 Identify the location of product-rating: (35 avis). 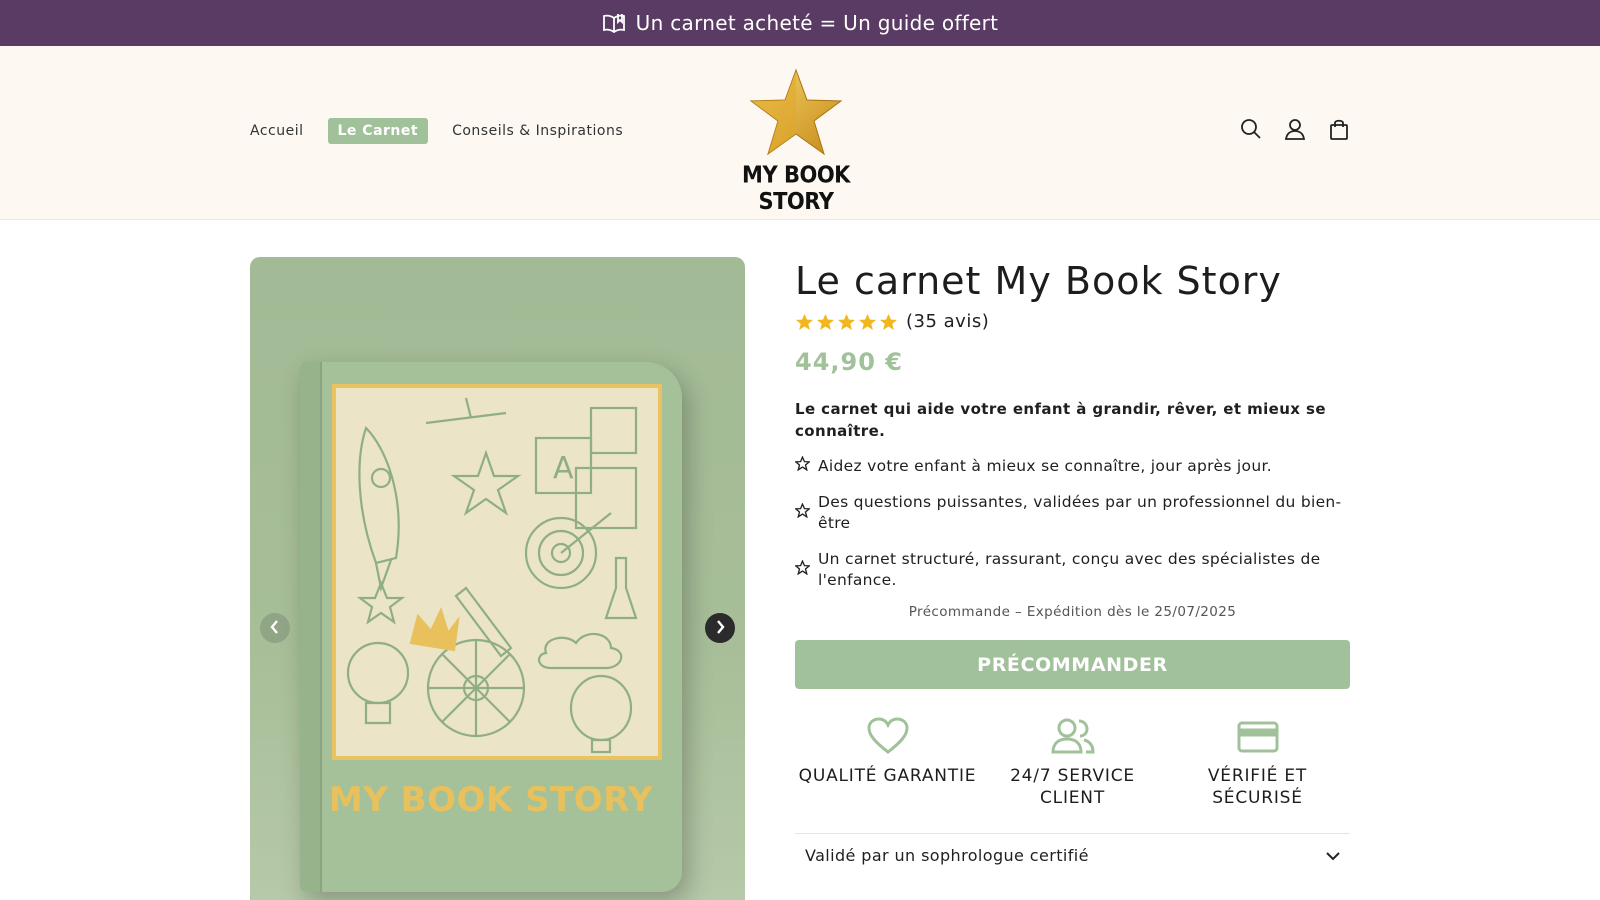
(1072, 321).